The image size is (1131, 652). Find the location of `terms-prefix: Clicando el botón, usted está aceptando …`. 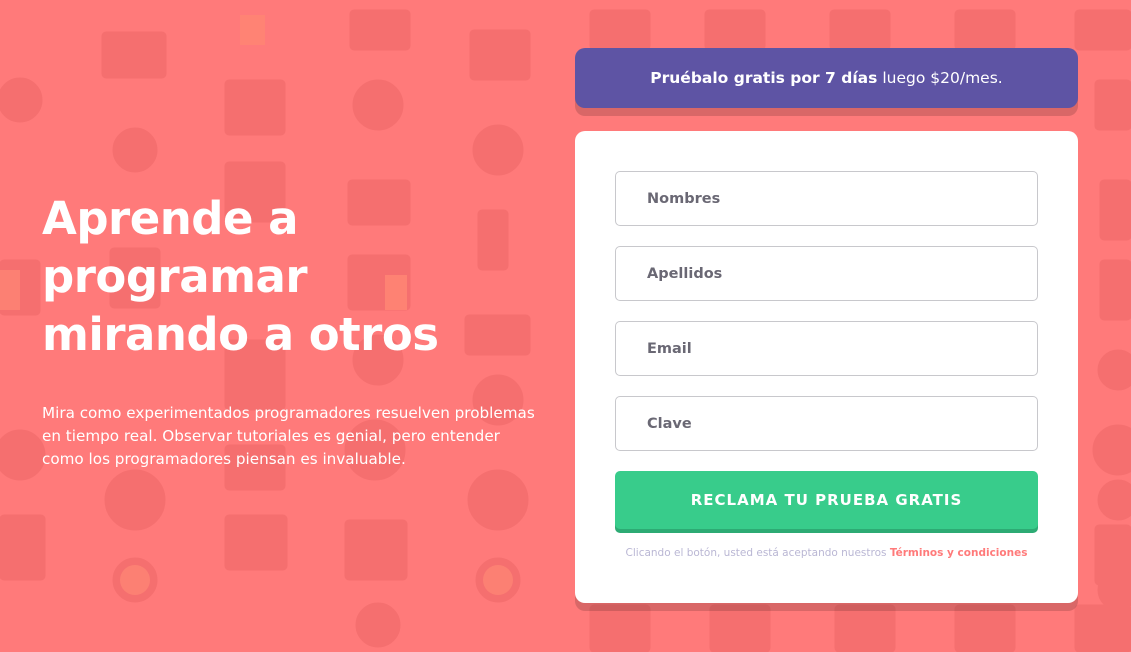

terms-prefix: Clicando el botón, usted está aceptando … is located at coordinates (756, 553).